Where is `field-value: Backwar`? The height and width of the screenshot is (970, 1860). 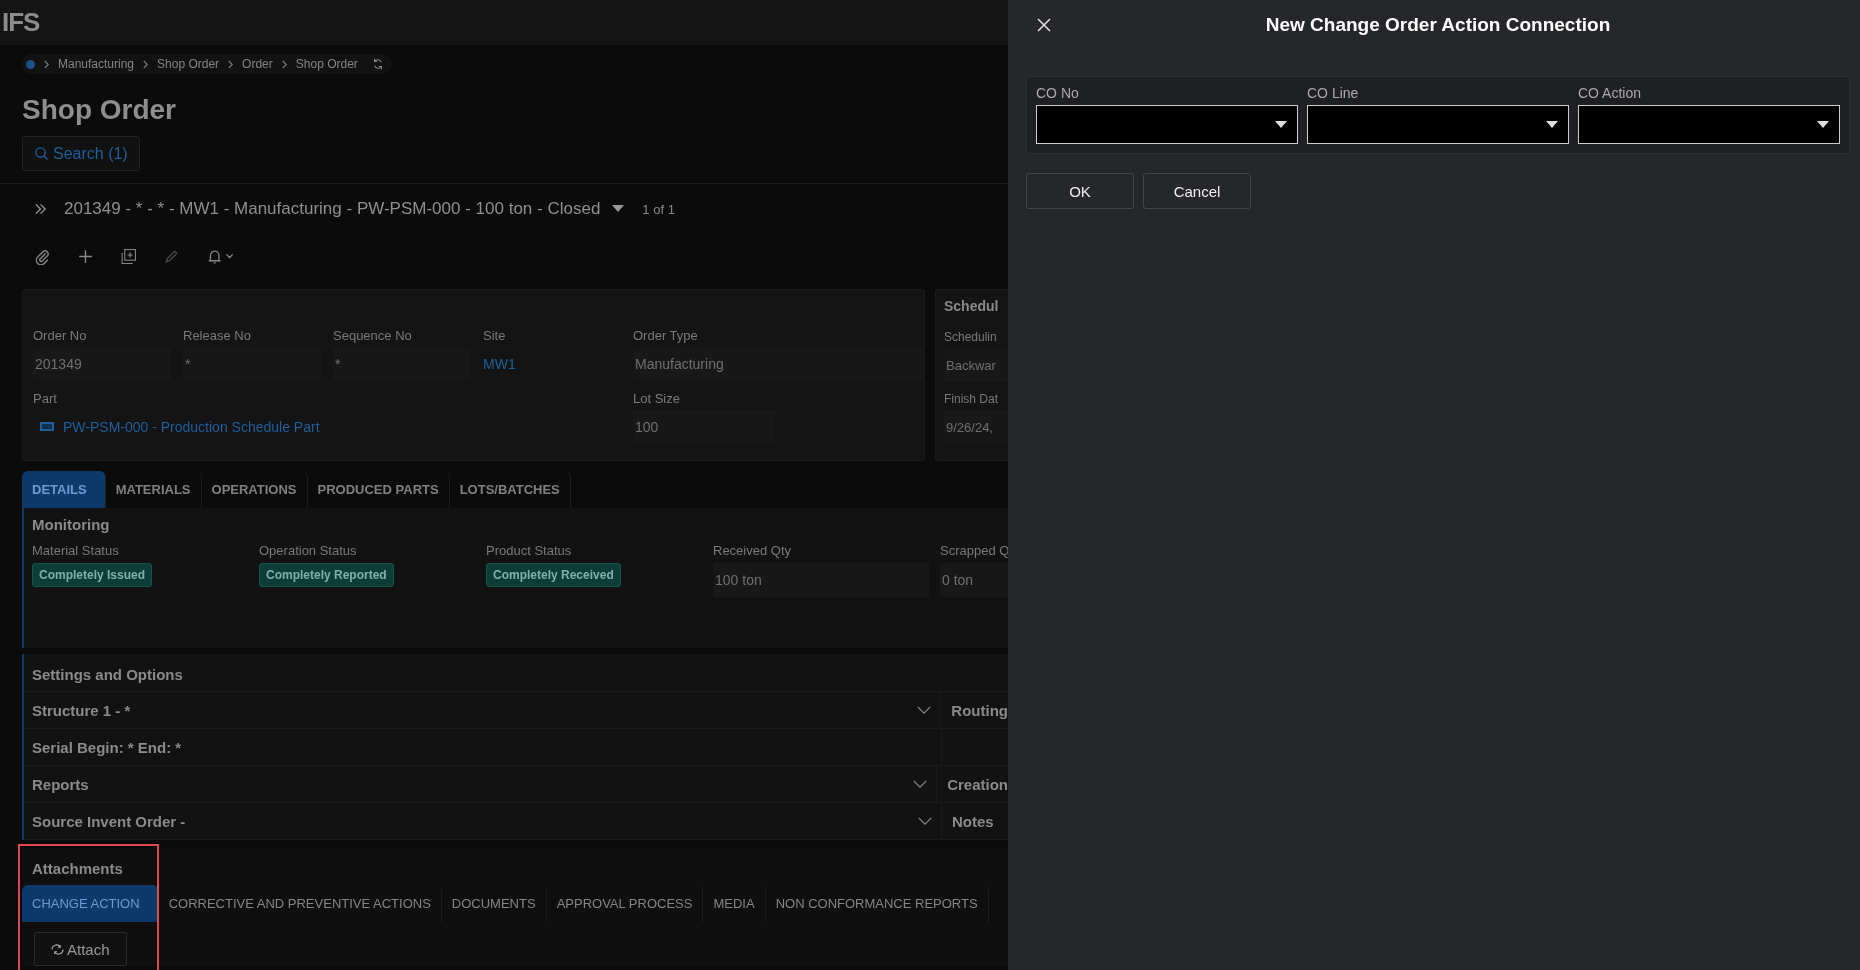 field-value: Backwar is located at coordinates (976, 365).